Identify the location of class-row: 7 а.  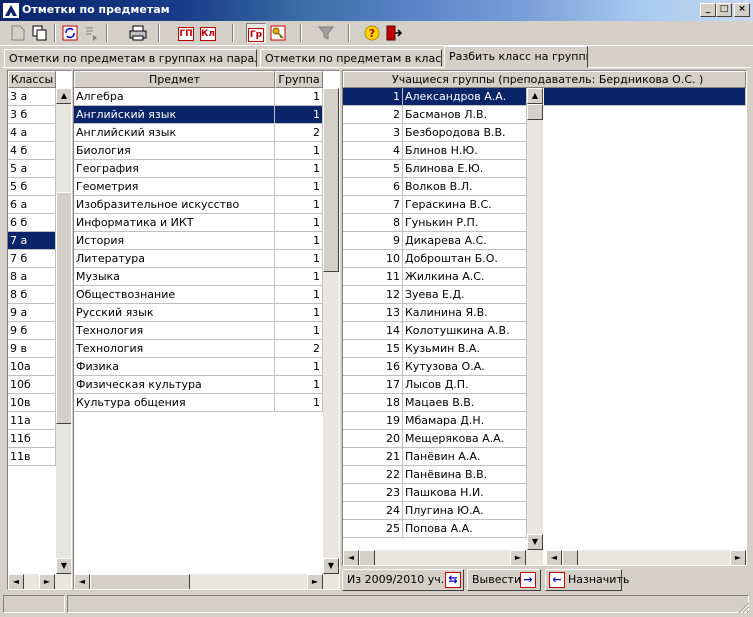
(32, 241).